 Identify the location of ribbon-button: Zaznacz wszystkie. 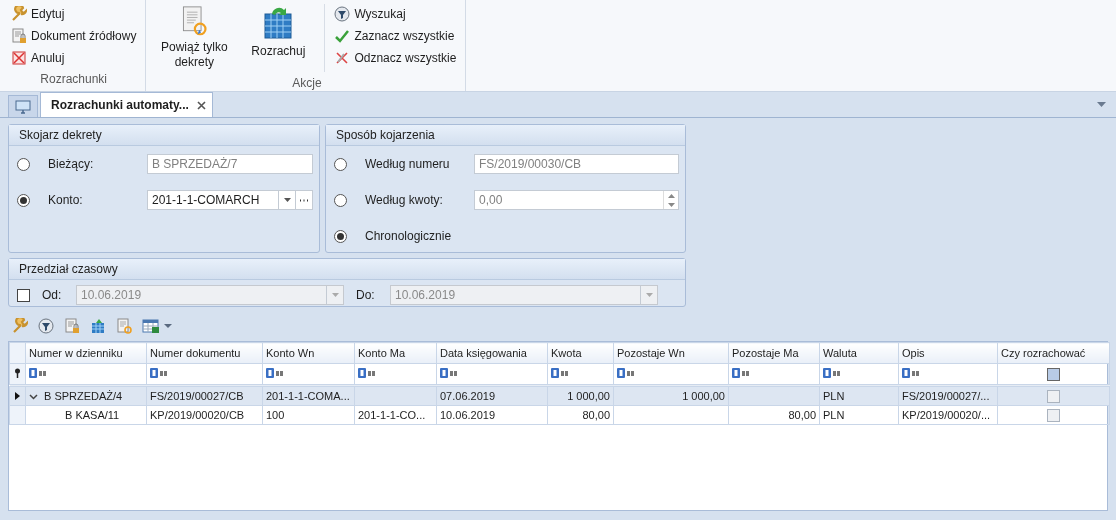
(395, 36).